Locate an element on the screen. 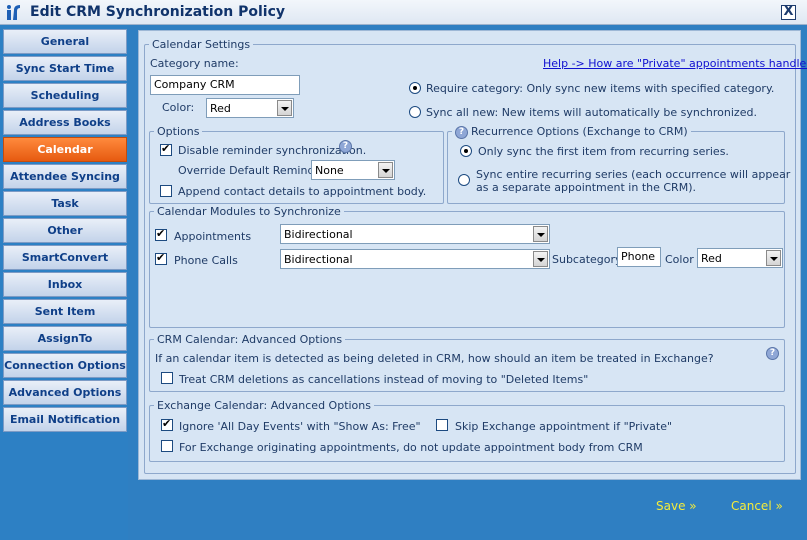  disable-reminder-checkbox is located at coordinates (166, 149).